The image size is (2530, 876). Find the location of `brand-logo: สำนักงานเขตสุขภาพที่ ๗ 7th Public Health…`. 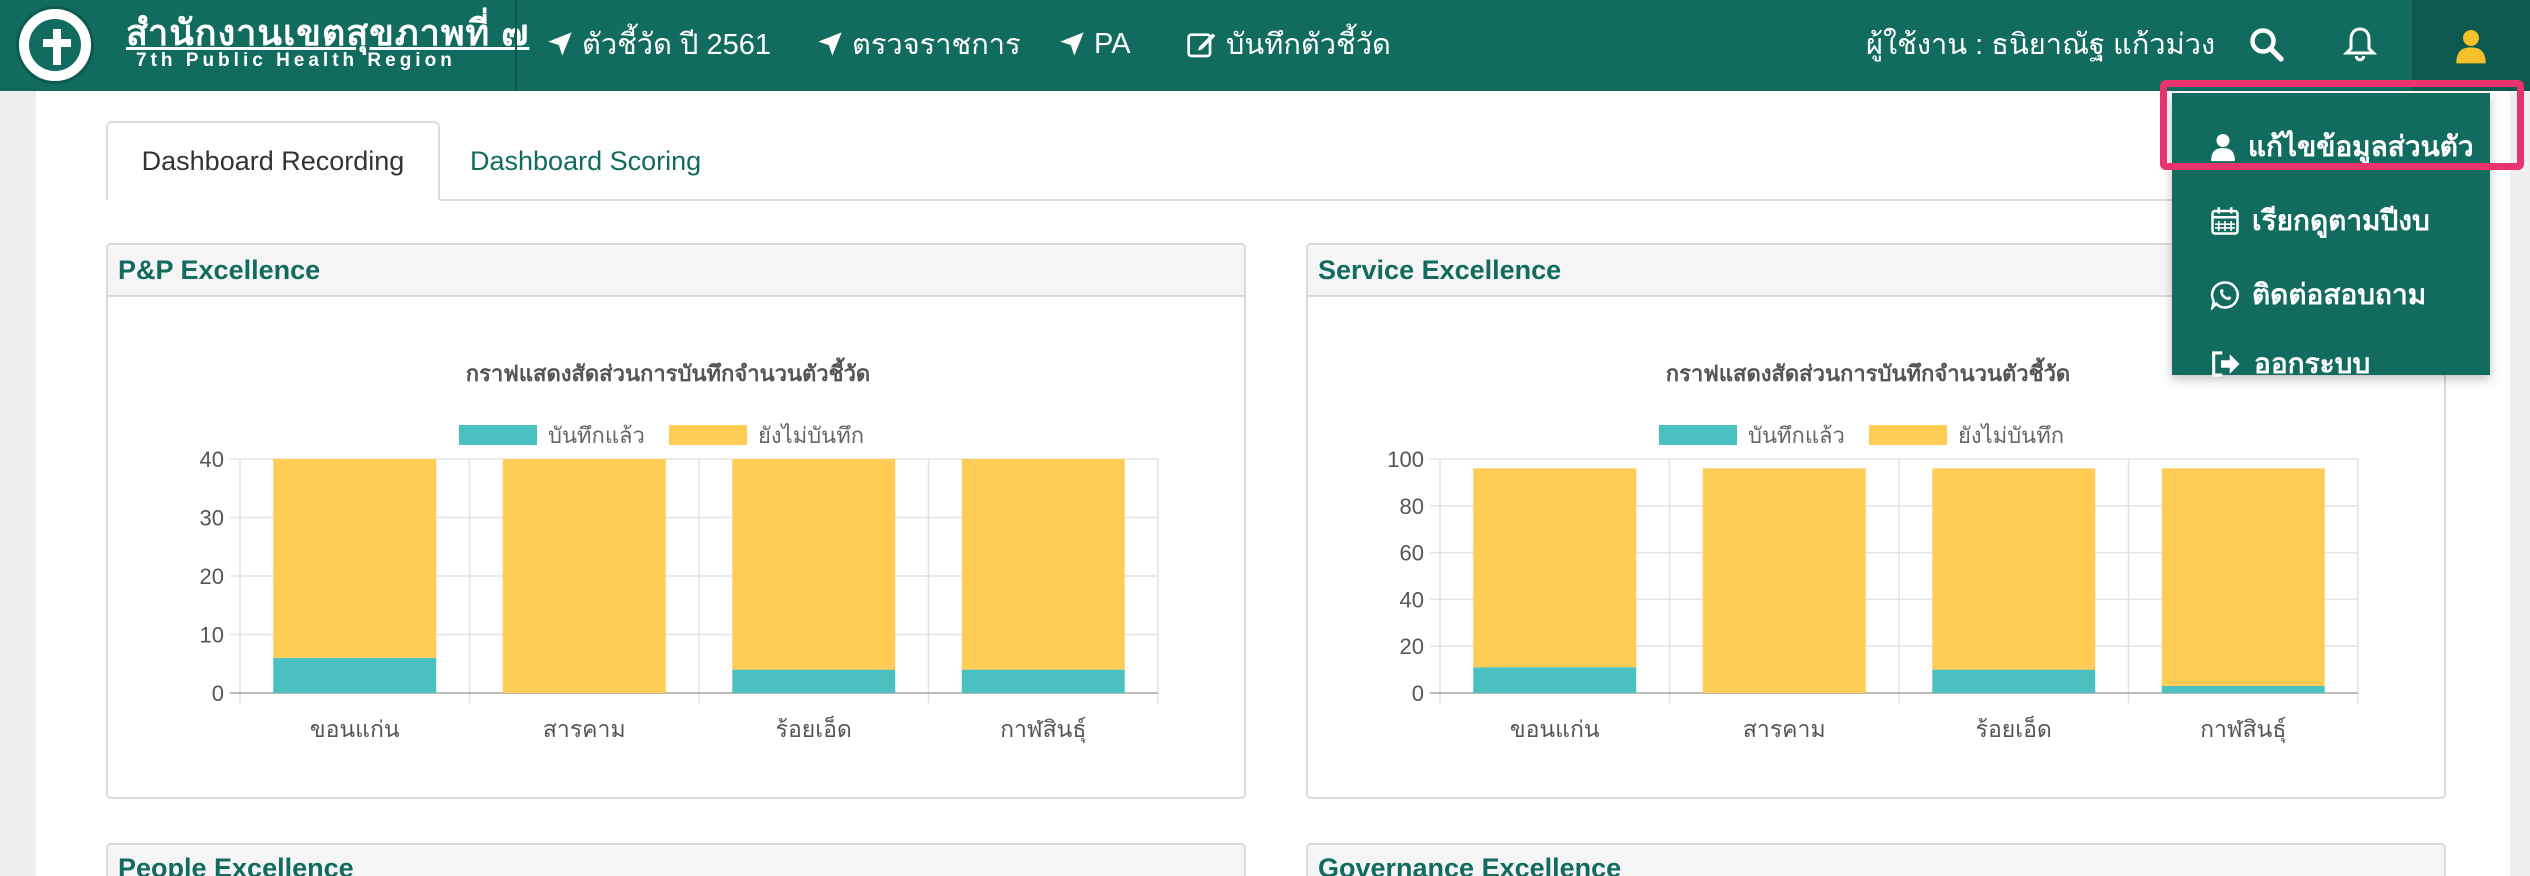

brand-logo: สำนักงานเขตสุขภาพที่ ๗ 7th Public Health… is located at coordinates (264, 45).